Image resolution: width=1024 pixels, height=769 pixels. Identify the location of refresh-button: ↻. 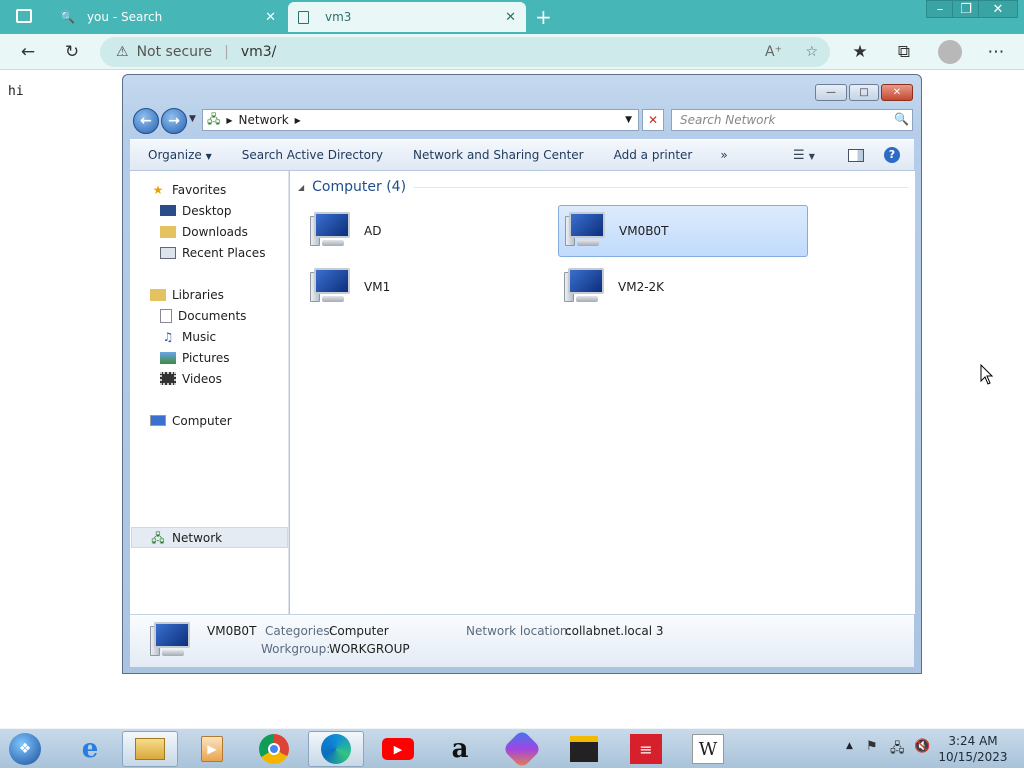
(72, 52).